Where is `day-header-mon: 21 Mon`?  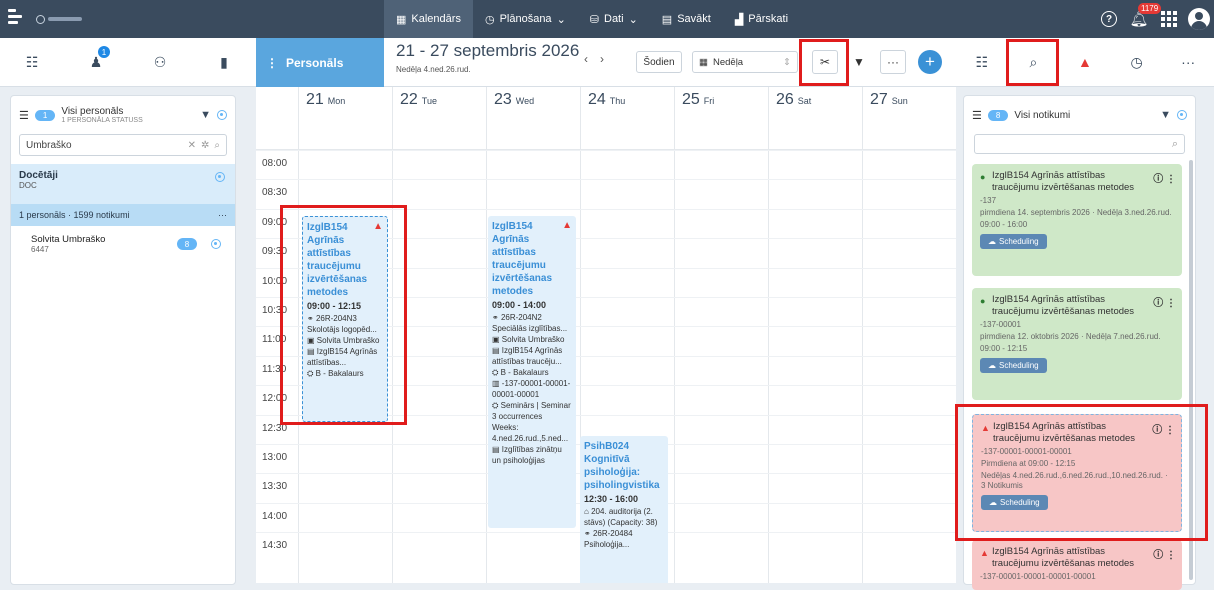
day-header-mon: 21 Mon is located at coordinates (345, 102).